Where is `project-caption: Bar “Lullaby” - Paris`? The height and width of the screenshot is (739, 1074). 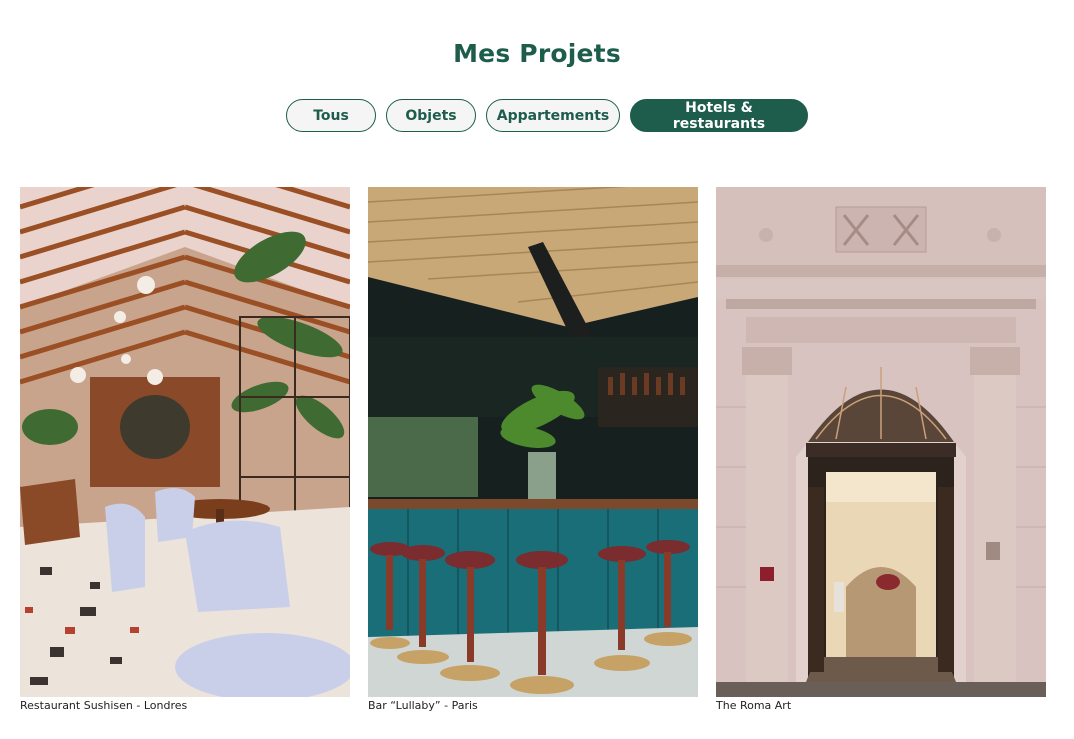
project-caption: Bar “Lullaby” - Paris is located at coordinates (423, 705).